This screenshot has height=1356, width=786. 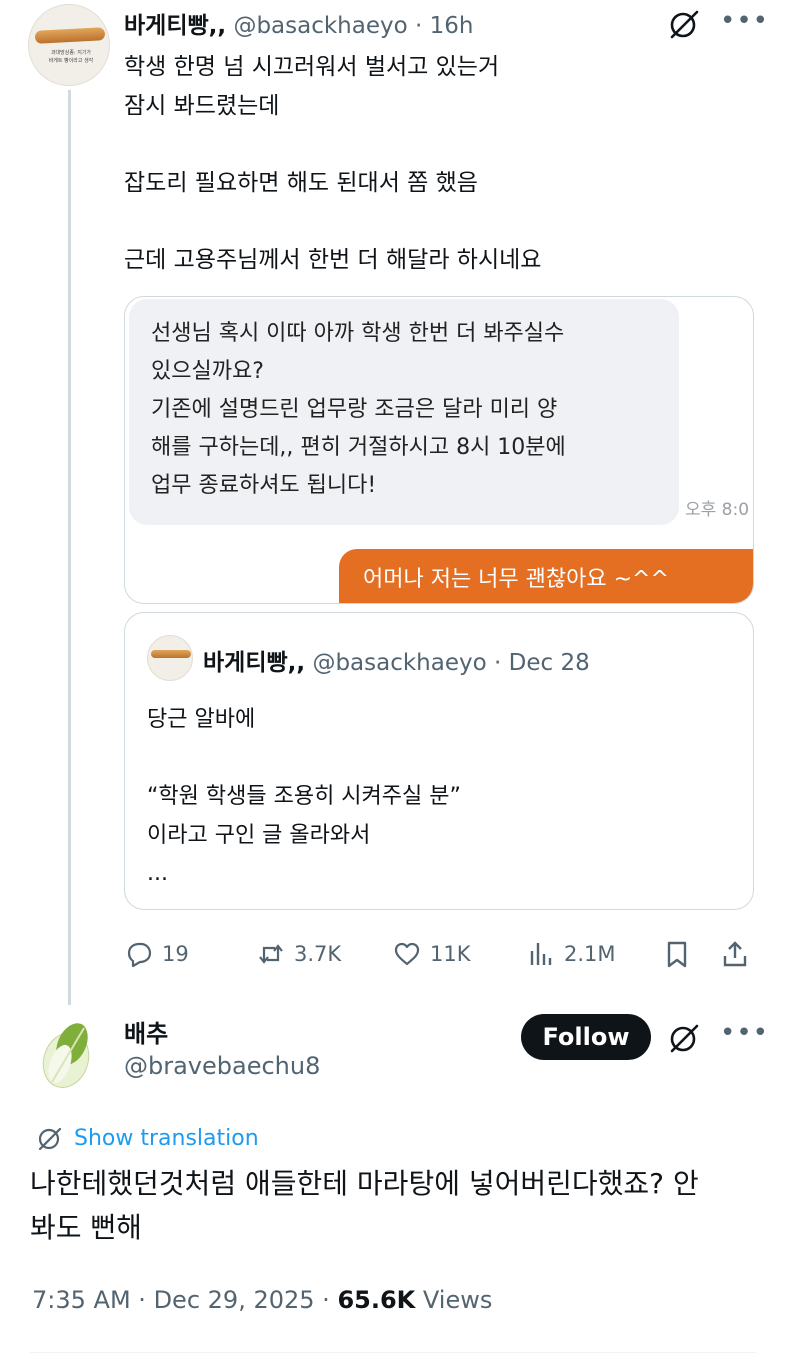 I want to click on post-date: Dec 29, 2025, so click(x=234, y=1300).